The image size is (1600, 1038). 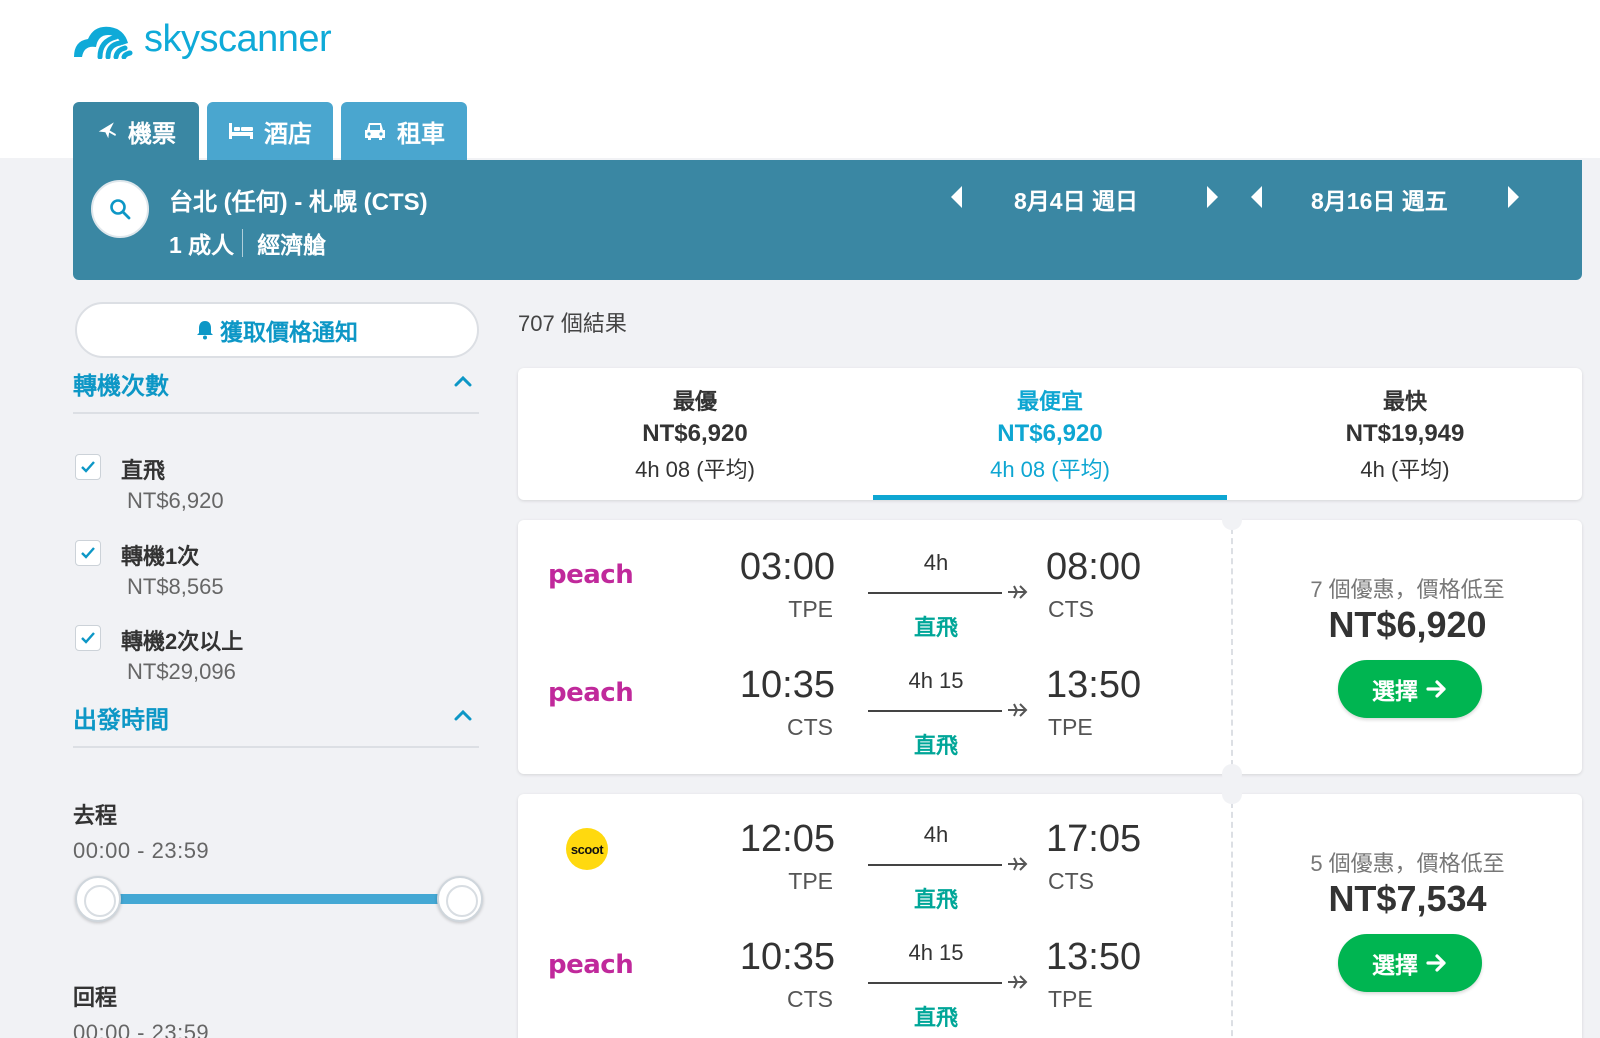 I want to click on return-prev-day-arrow-icon, so click(x=1256, y=197).